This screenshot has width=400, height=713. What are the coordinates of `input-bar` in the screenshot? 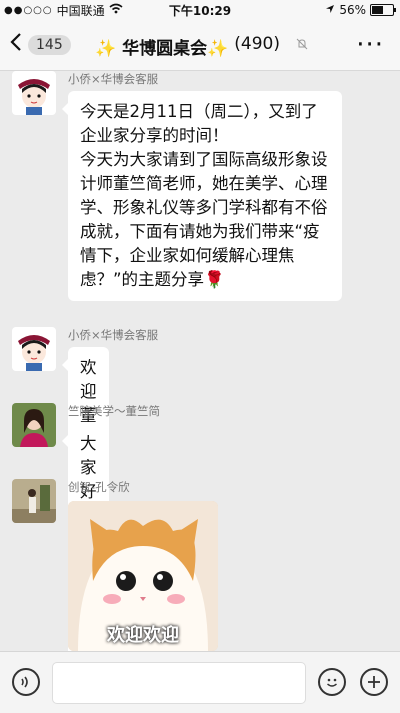 It's located at (200, 682).